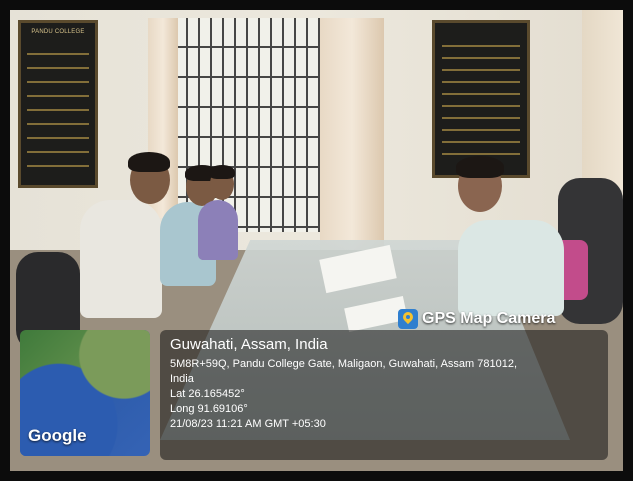 This screenshot has height=481, width=633. What do you see at coordinates (57, 435) in the screenshot?
I see `google-logo: Google` at bounding box center [57, 435].